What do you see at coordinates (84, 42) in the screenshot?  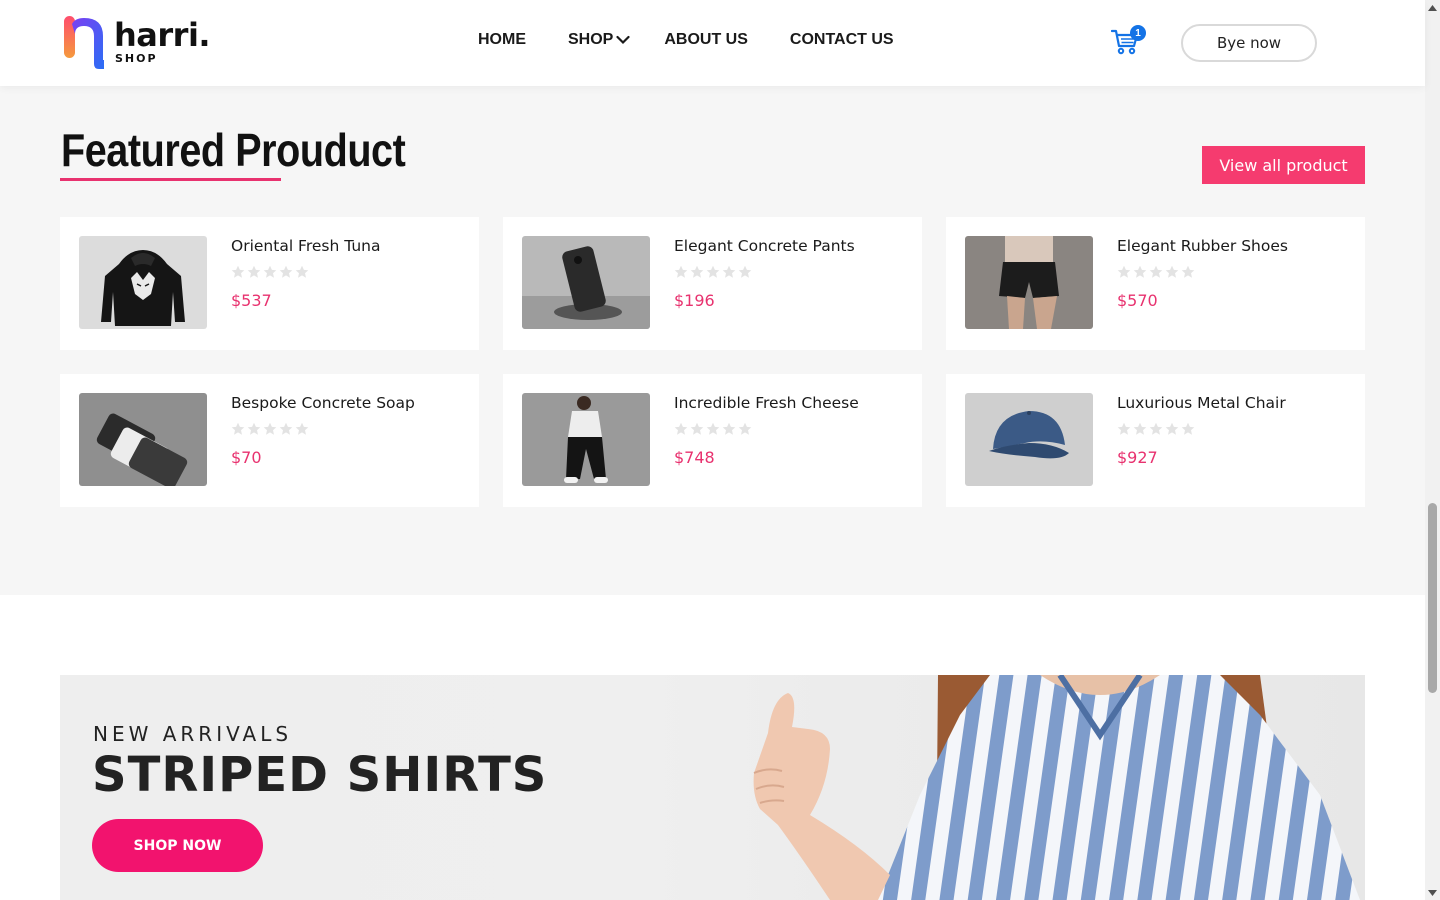 I see `logo-mark-icon` at bounding box center [84, 42].